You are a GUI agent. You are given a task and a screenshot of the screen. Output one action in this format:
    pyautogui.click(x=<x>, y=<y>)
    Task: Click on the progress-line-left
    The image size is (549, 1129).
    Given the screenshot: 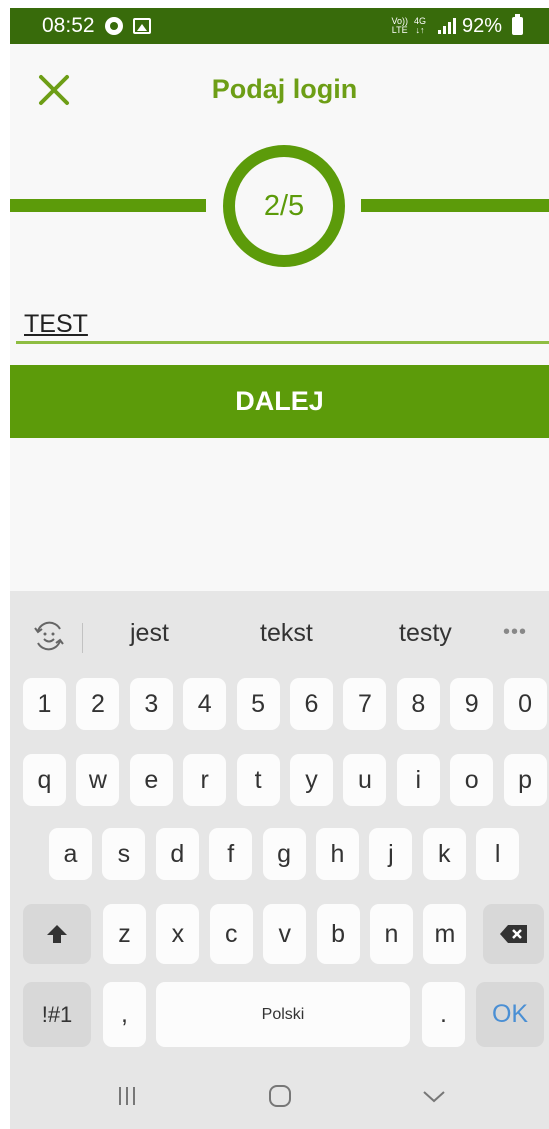 What is the action you would take?
    pyautogui.click(x=108, y=205)
    